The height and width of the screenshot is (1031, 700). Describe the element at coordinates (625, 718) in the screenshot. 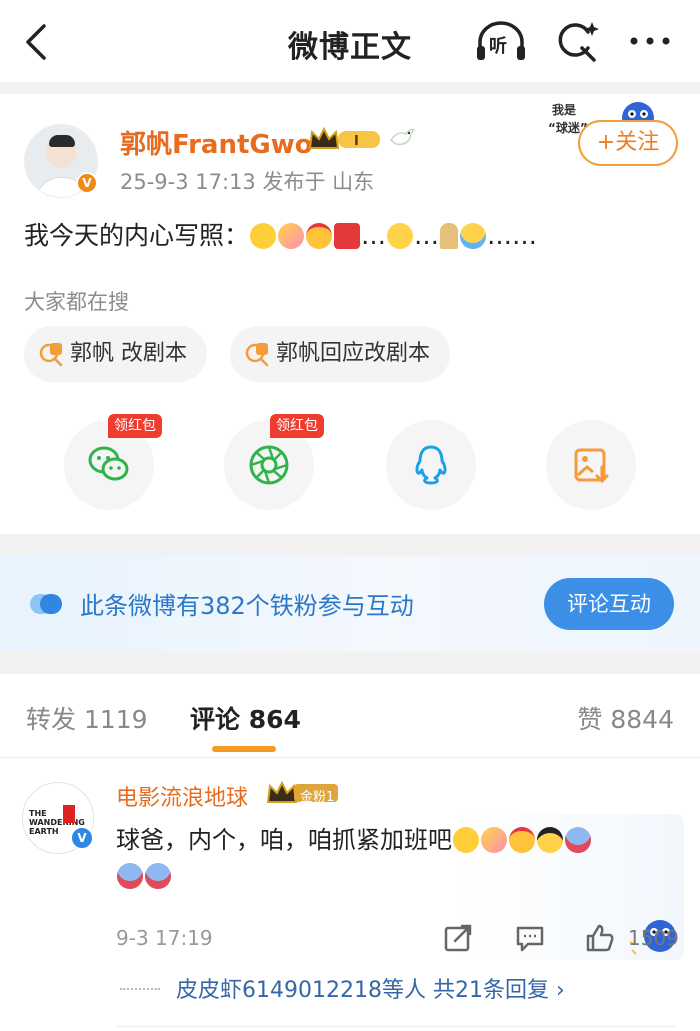

I see `tab-like: 赞 8844` at that location.